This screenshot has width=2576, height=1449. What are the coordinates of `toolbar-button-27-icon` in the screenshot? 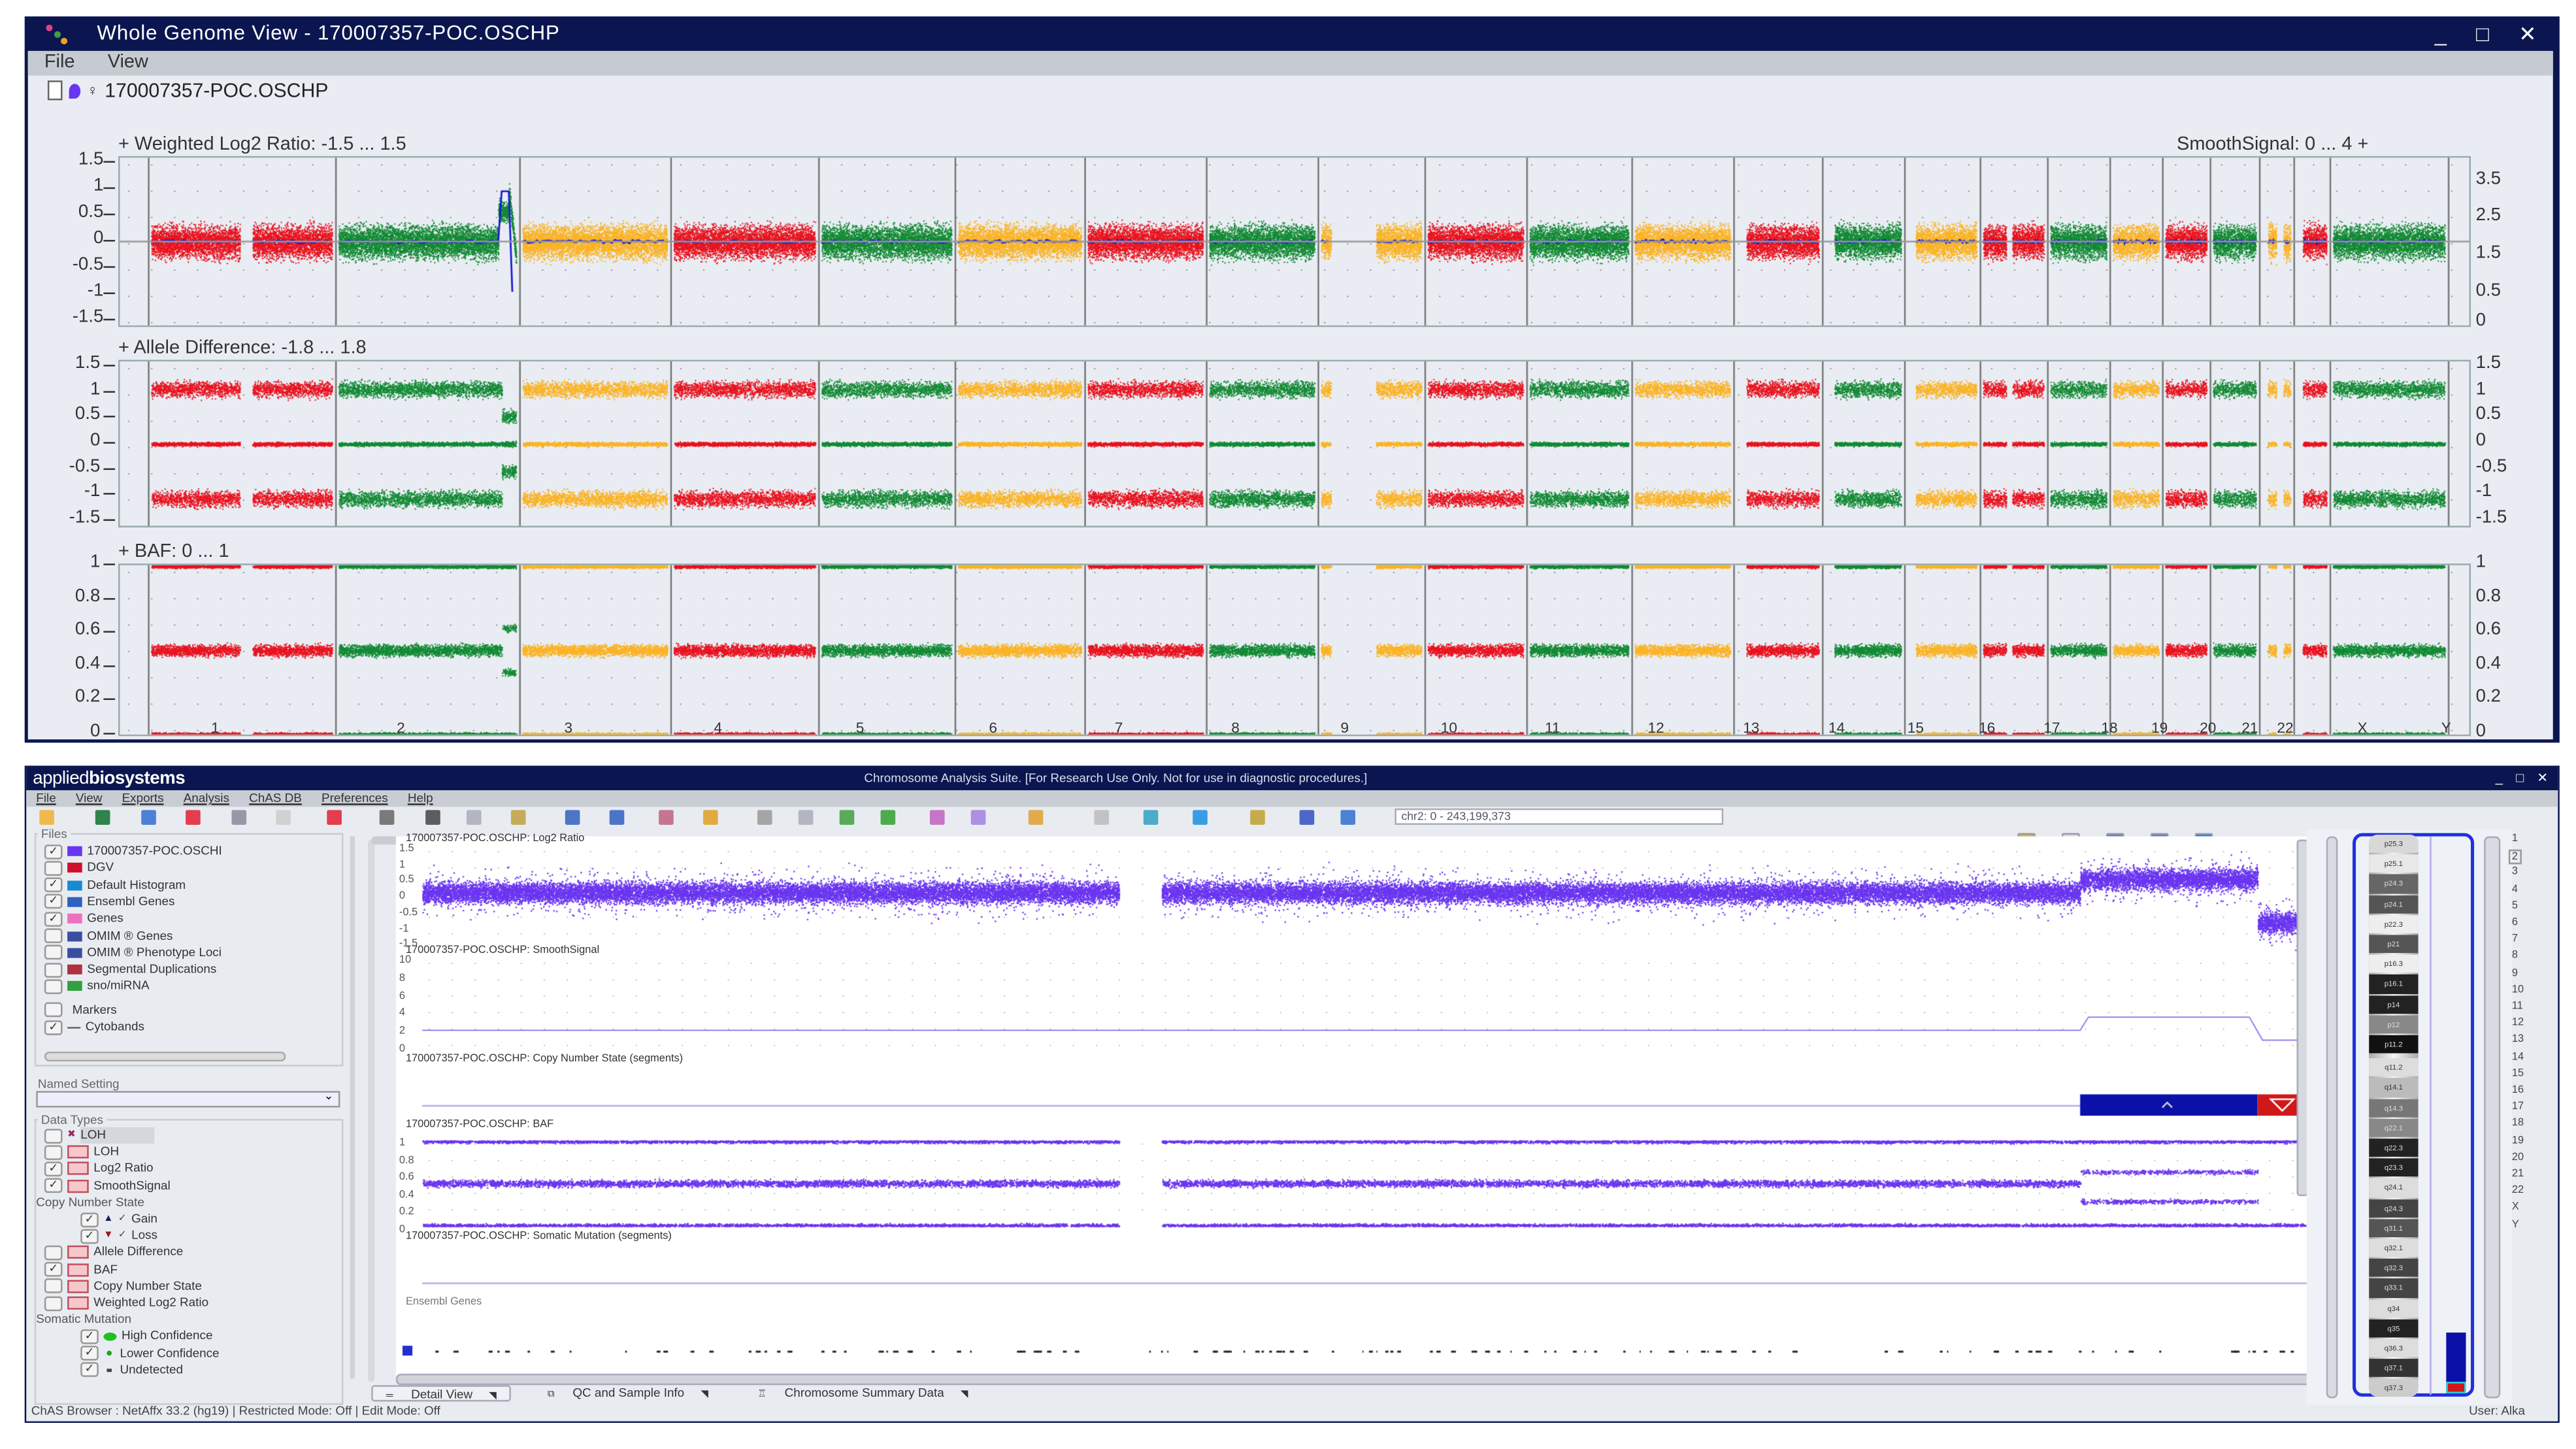 It's located at (1307, 817).